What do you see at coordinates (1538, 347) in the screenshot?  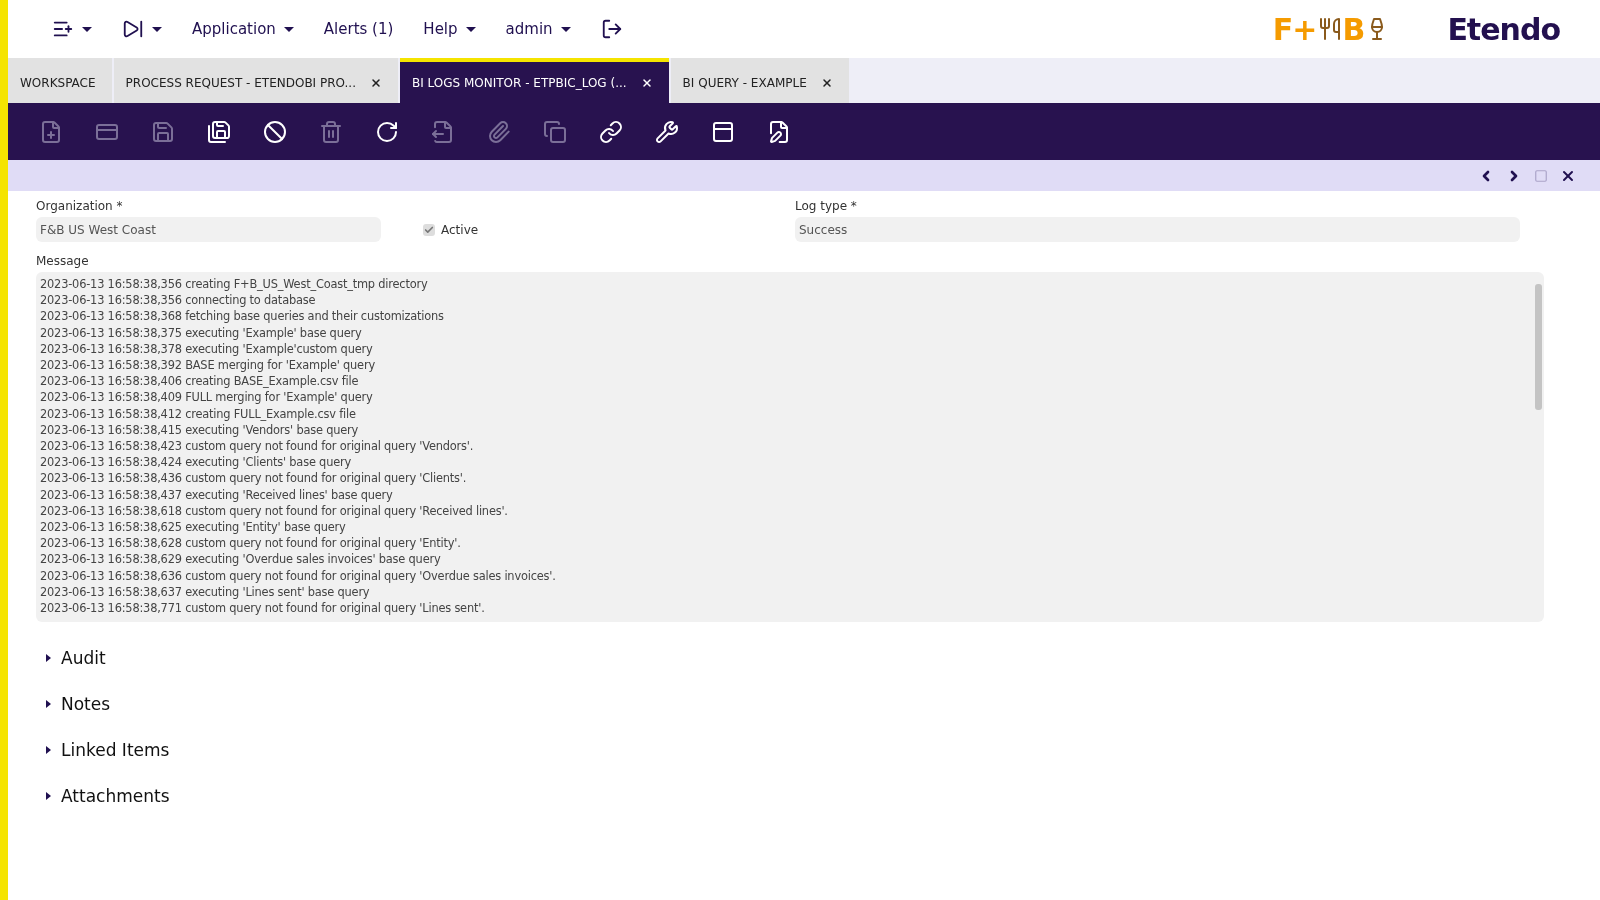 I see `scrollbar-thumb` at bounding box center [1538, 347].